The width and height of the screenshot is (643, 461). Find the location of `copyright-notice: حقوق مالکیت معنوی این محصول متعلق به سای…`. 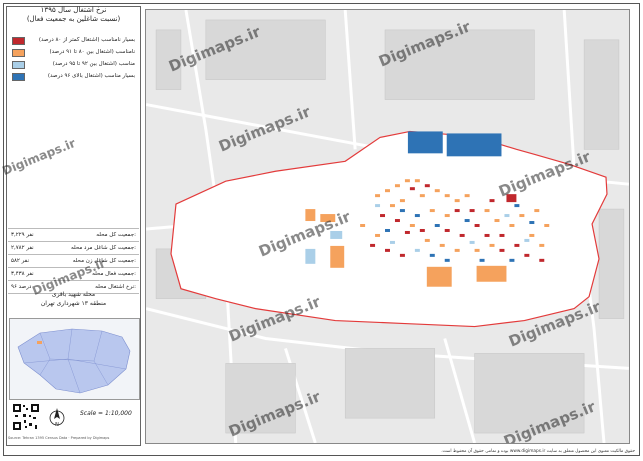

copyright-notice: حقوق مالکیت معنوی این محصول متعلق به سای… is located at coordinates (538, 451).